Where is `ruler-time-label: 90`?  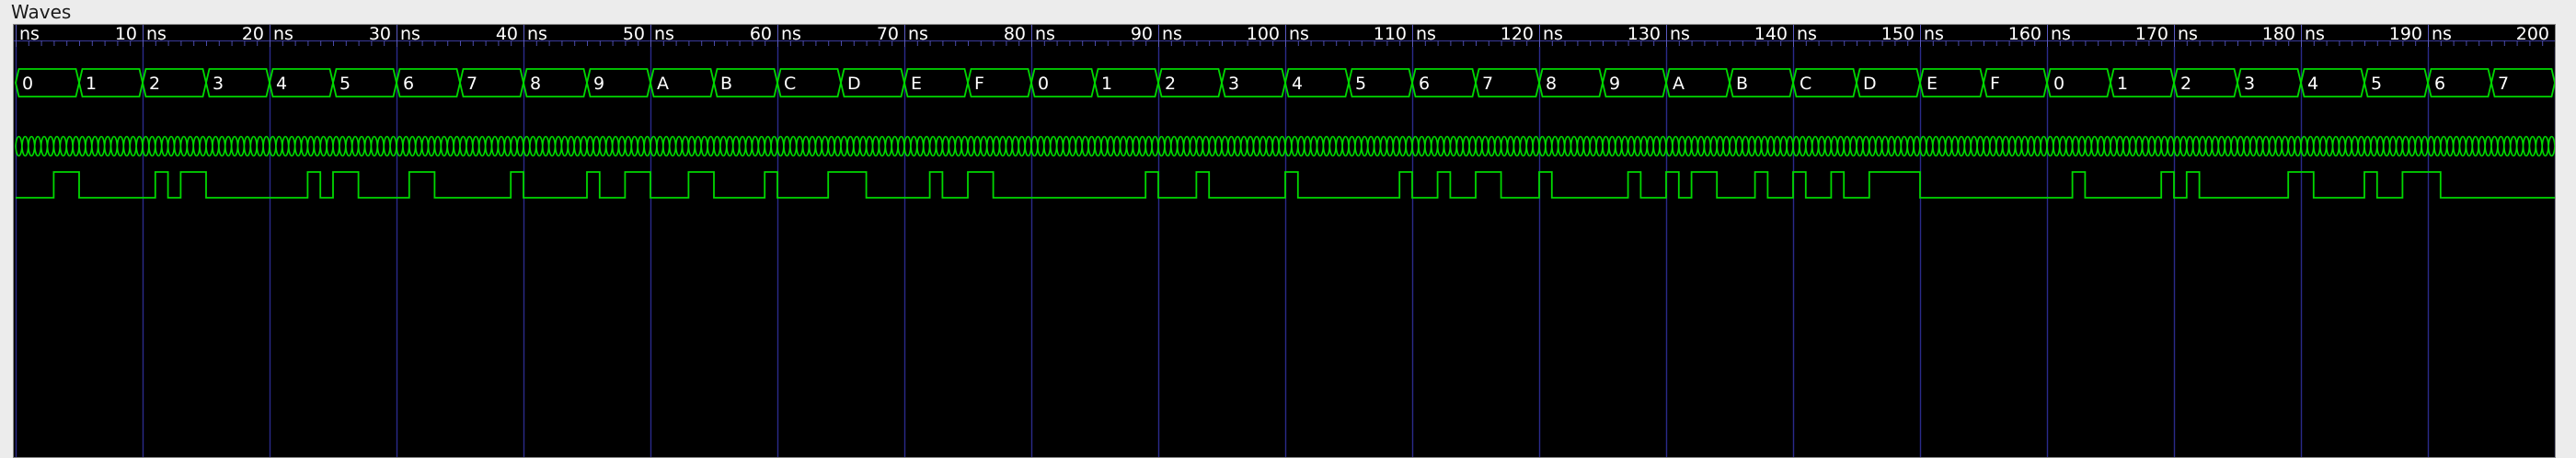
ruler-time-label: 90 is located at coordinates (1142, 34).